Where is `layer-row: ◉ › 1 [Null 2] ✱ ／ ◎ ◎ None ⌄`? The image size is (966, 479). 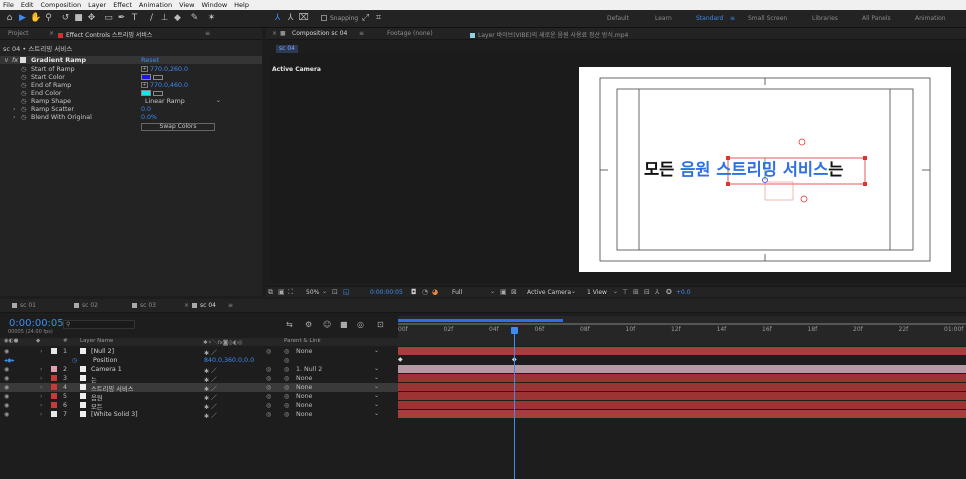
layer-row: ◉ › 1 [Null 2] ✱ ／ ◎ ◎ None ⌄ is located at coordinates (199, 352).